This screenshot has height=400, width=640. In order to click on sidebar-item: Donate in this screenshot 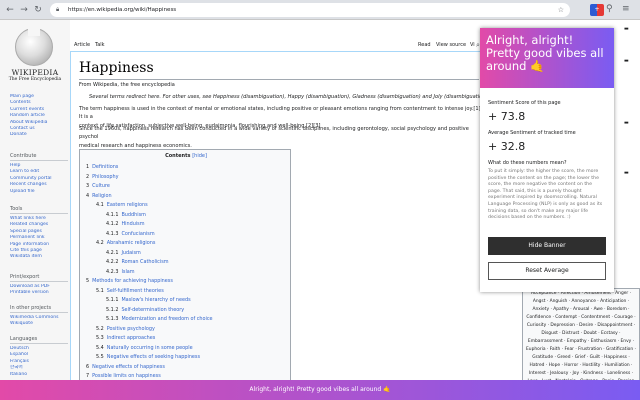, I will do `click(39, 135)`.